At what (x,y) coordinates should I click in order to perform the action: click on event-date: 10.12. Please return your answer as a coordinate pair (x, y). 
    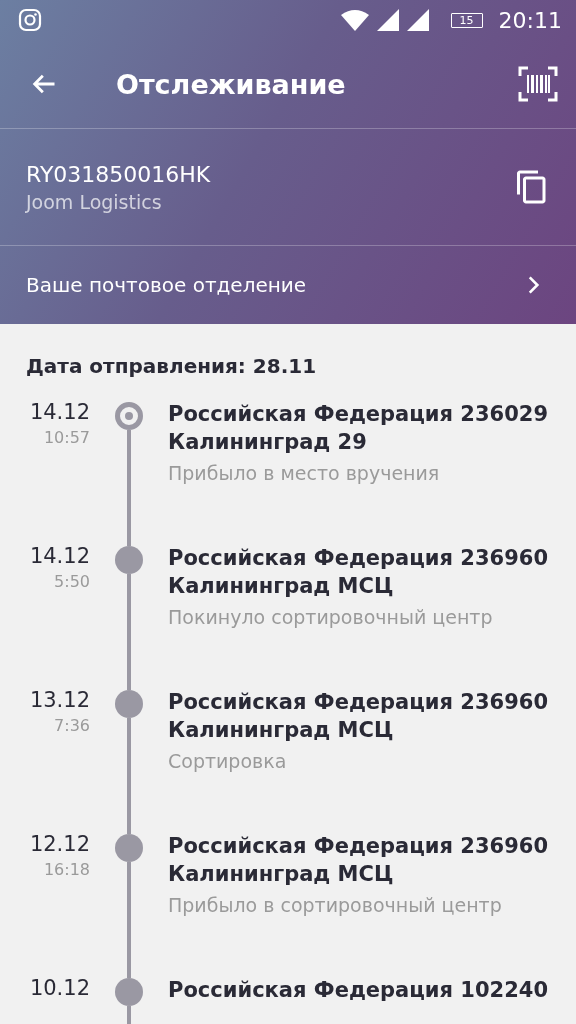
    Looking at the image, I should click on (59, 988).